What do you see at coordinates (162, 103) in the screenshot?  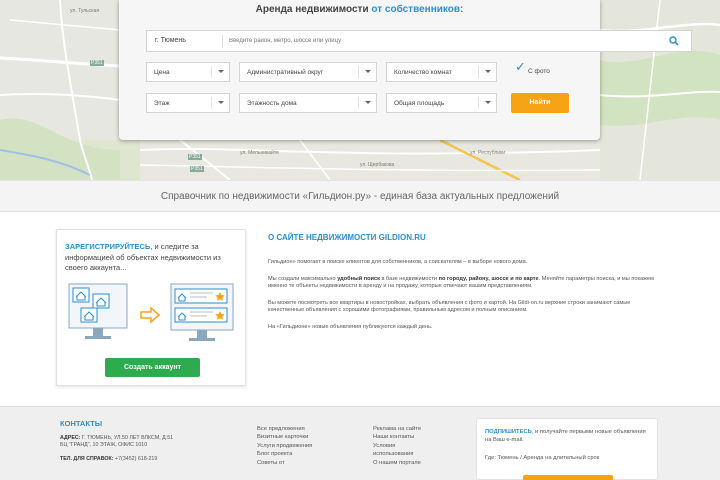 I see `floor-select-label: Этаж` at bounding box center [162, 103].